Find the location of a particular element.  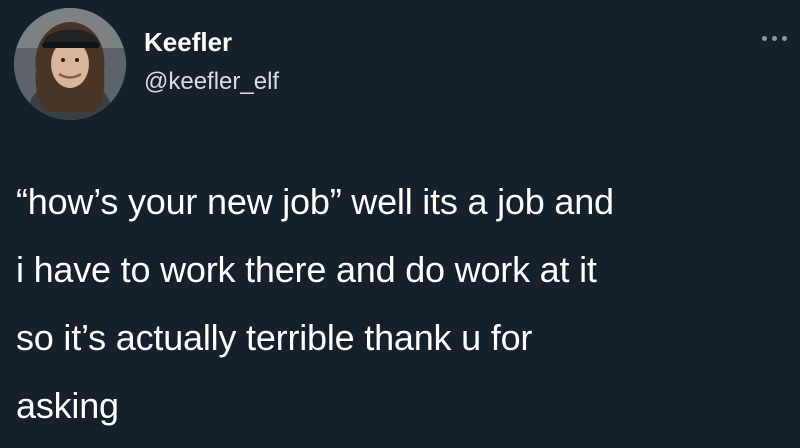

more-options-icon is located at coordinates (775, 38).